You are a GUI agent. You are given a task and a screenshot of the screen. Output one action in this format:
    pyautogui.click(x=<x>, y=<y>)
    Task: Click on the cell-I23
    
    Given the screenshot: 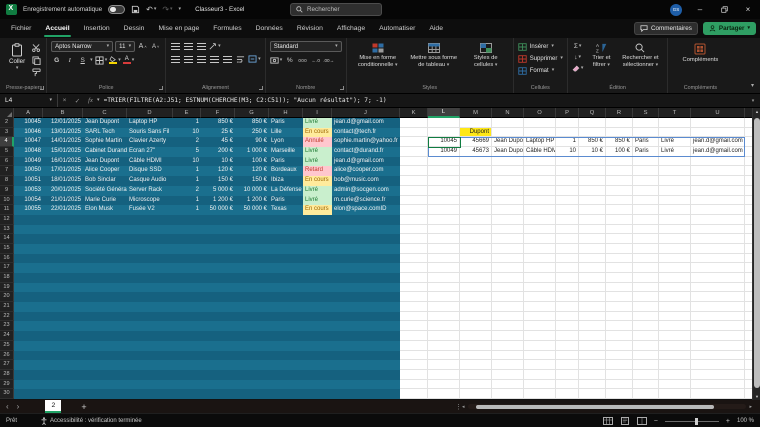 What is the action you would take?
    pyautogui.click(x=317, y=326)
    